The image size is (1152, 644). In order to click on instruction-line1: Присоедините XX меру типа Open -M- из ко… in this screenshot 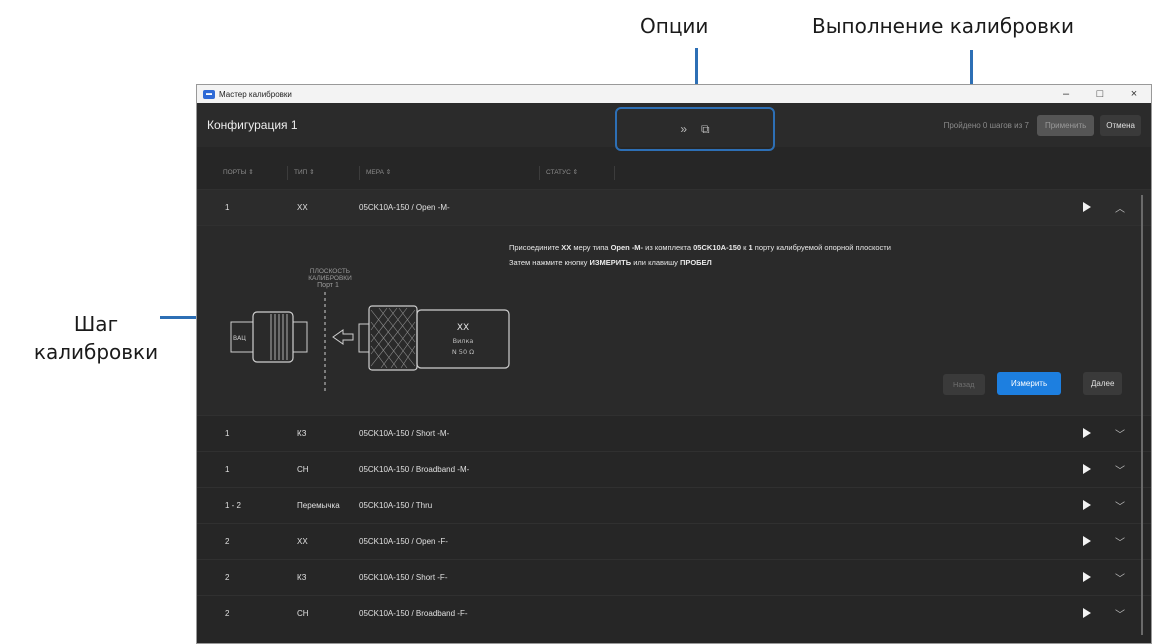, I will do `click(700, 247)`.